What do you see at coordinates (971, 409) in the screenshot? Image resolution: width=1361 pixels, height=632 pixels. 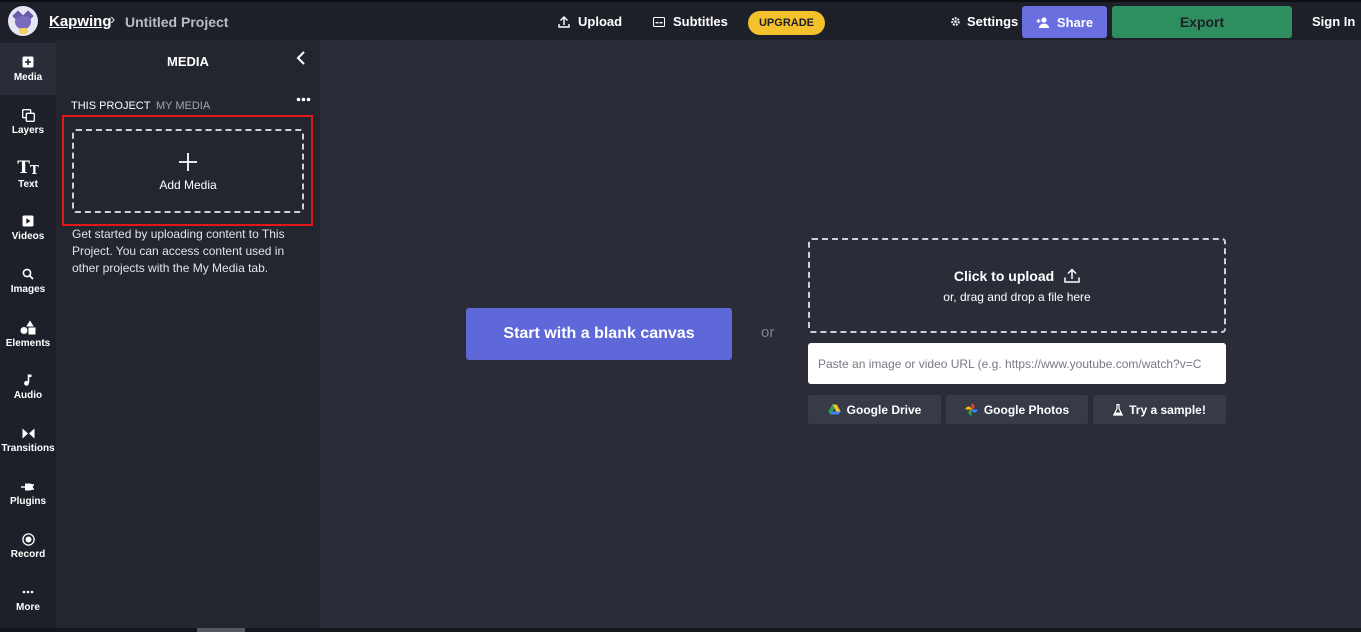 I see `google-photos-icon` at bounding box center [971, 409].